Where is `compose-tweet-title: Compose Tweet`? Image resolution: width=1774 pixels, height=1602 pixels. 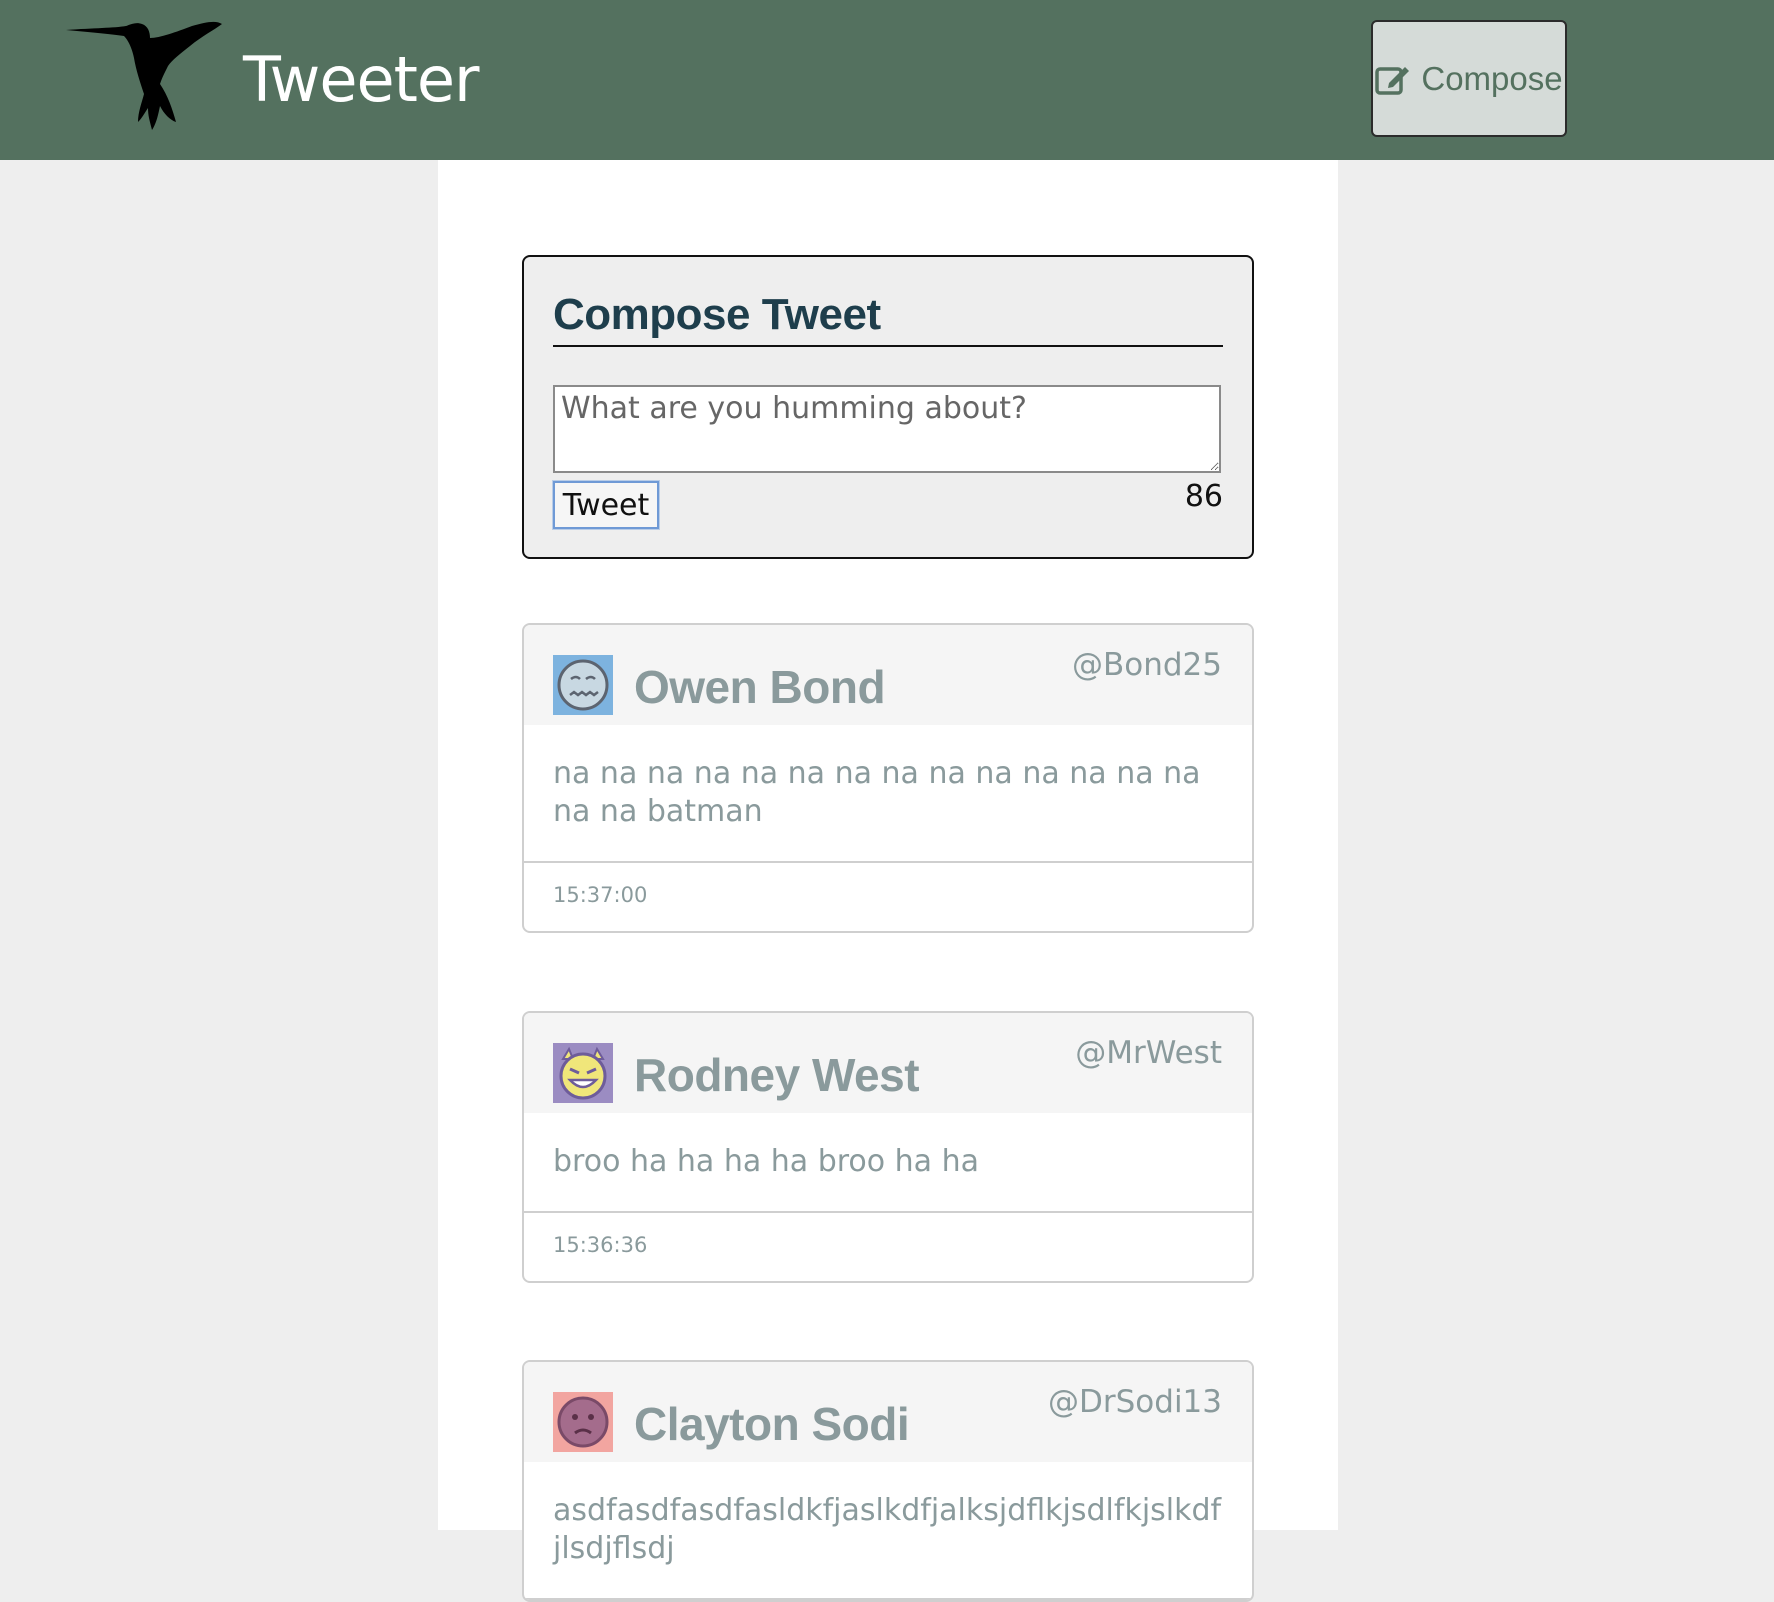 compose-tweet-title: Compose Tweet is located at coordinates (888, 317).